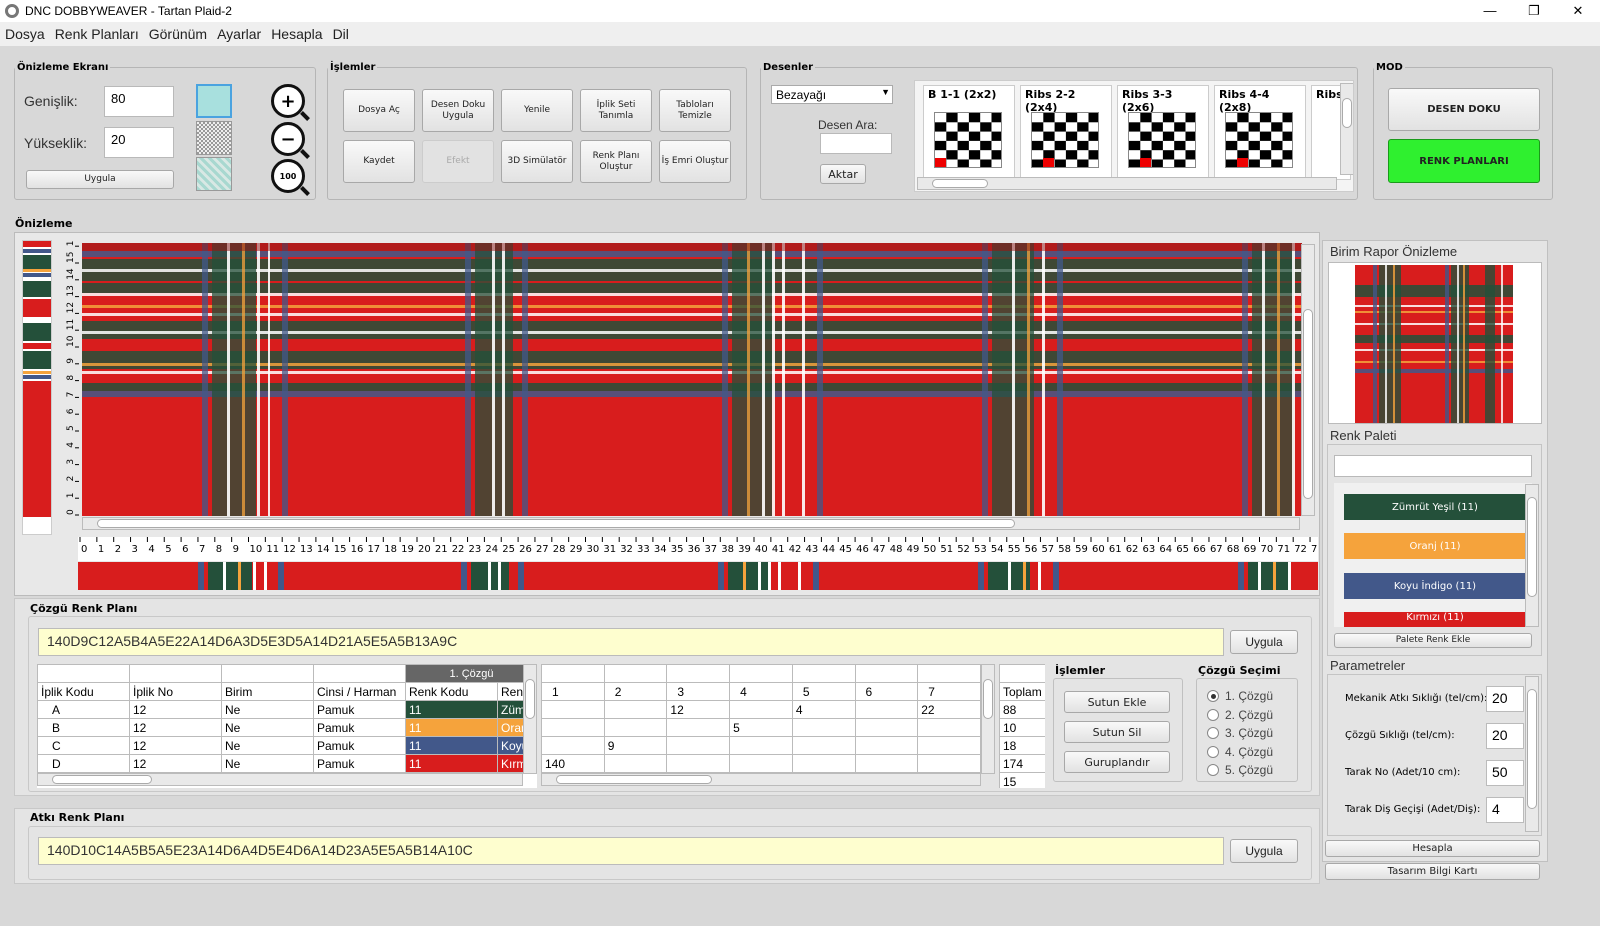 The width and height of the screenshot is (1600, 926). Describe the element at coordinates (1435, 507) in the screenshot. I see `palette-item-emerald: Zümrüt Yeşil (11)` at that location.